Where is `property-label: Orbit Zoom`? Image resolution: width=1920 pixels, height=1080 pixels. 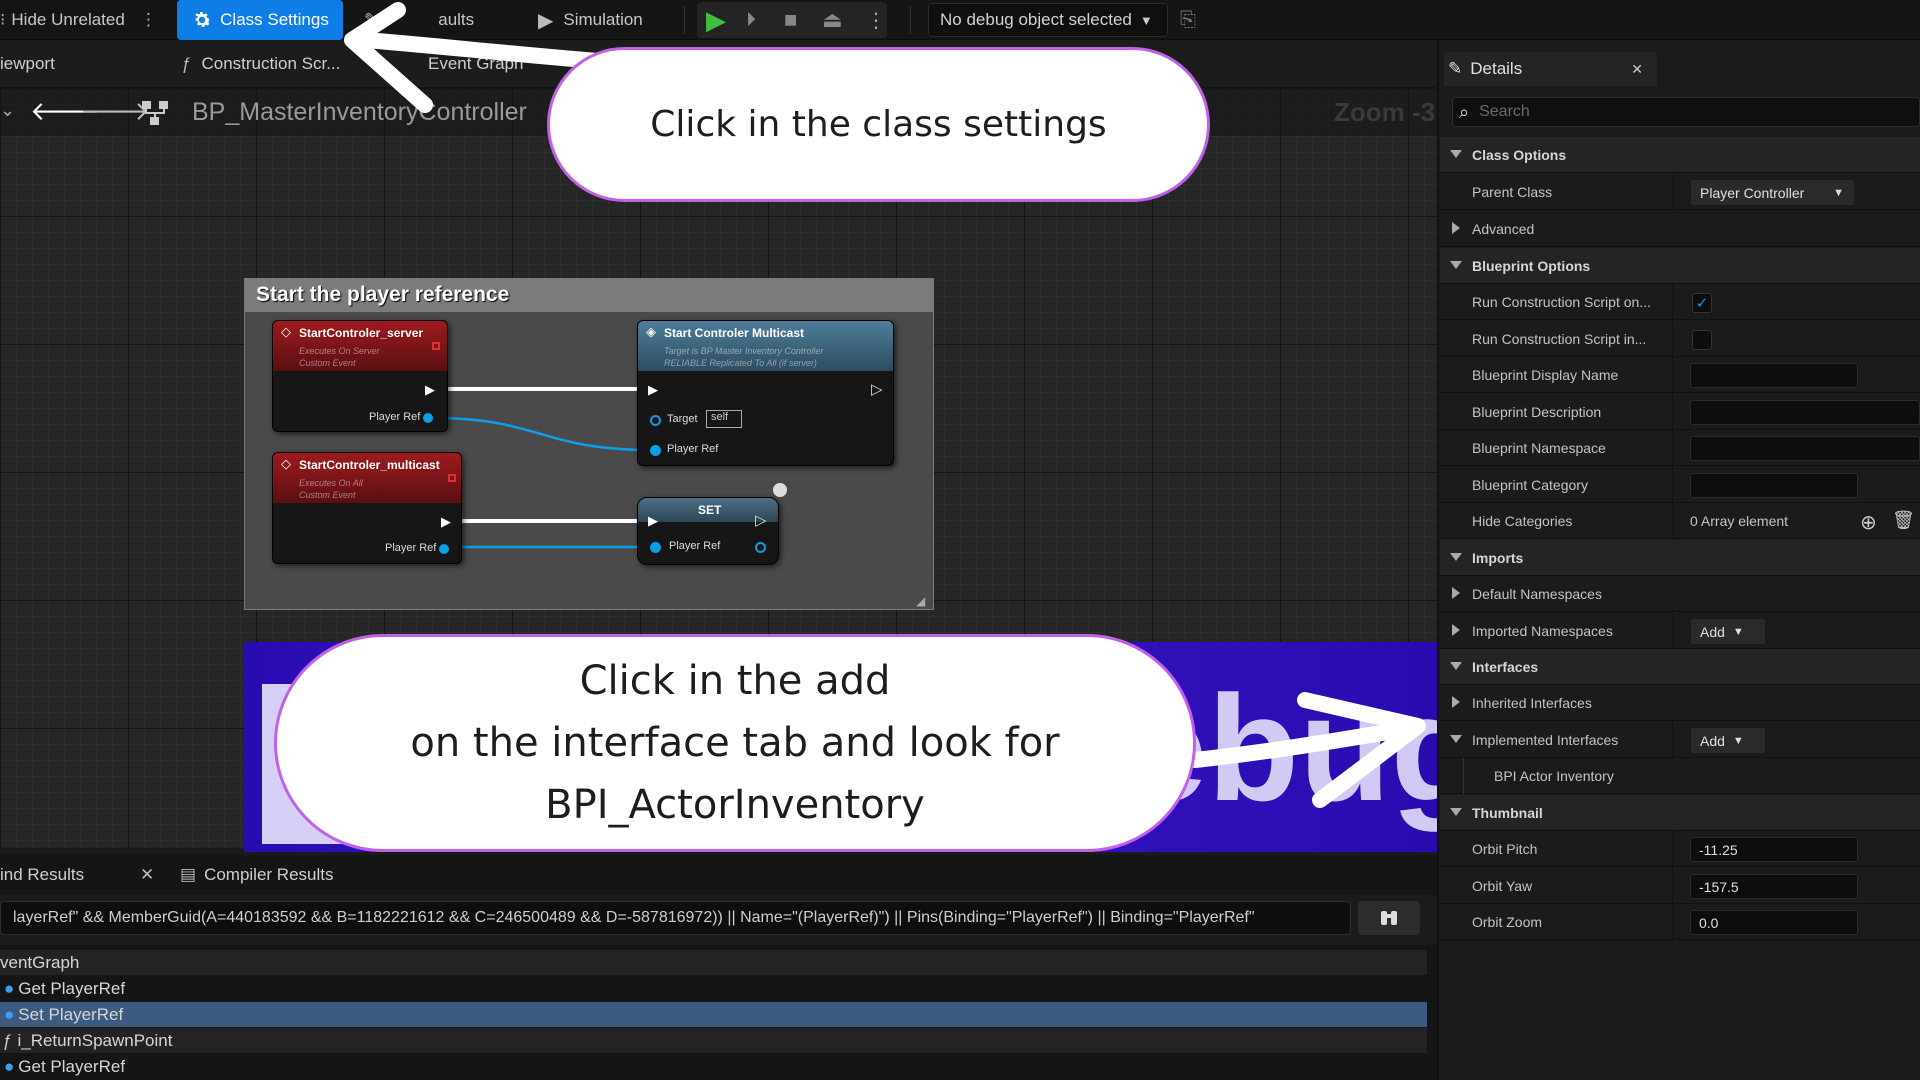
property-label: Orbit Zoom is located at coordinates (1507, 922).